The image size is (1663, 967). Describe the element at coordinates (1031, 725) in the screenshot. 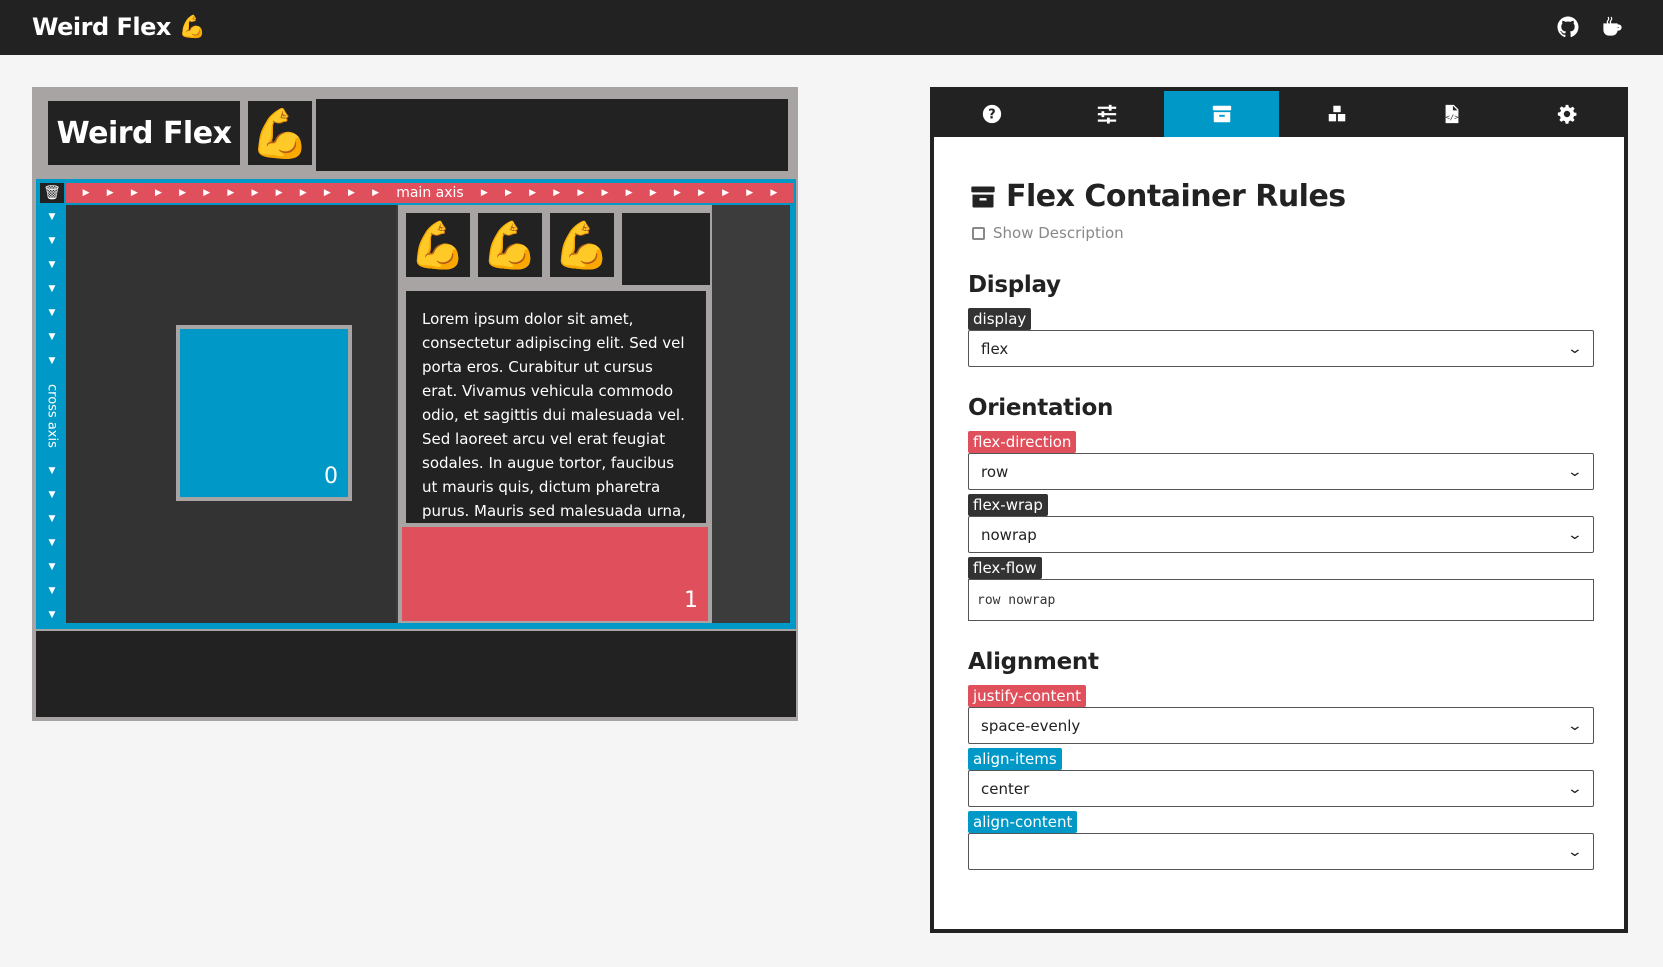

I see `justify-content-value: space-evenly` at that location.